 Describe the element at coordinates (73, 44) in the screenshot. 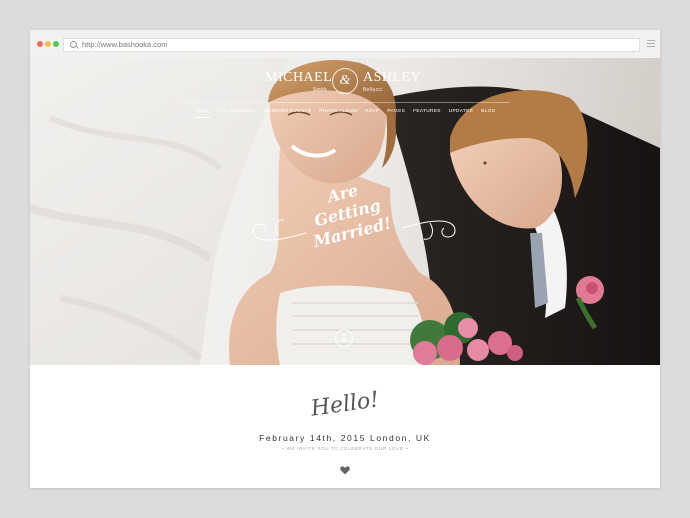

I see `search-icon` at that location.